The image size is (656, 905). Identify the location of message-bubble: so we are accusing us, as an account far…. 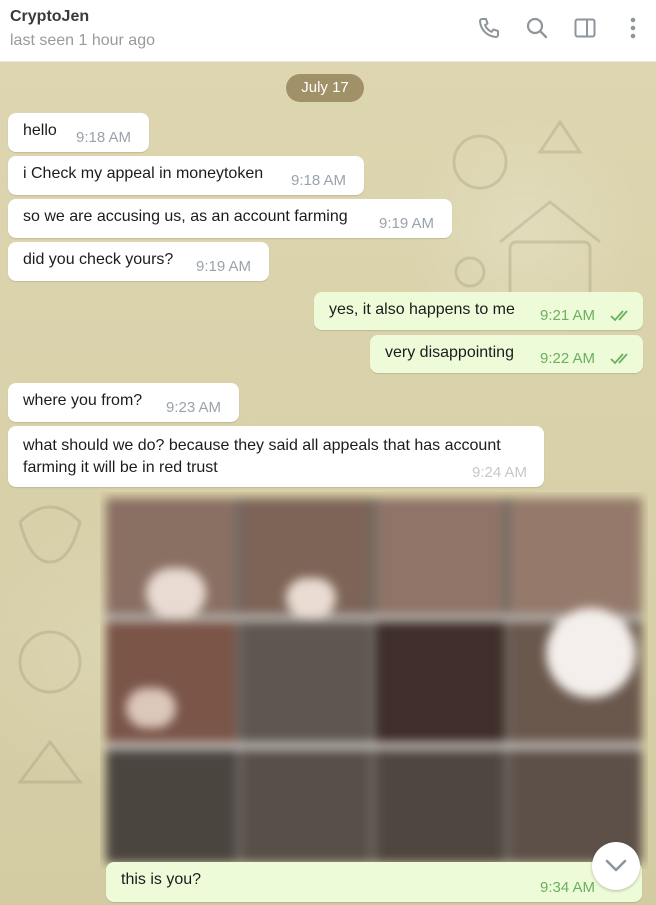
(230, 218).